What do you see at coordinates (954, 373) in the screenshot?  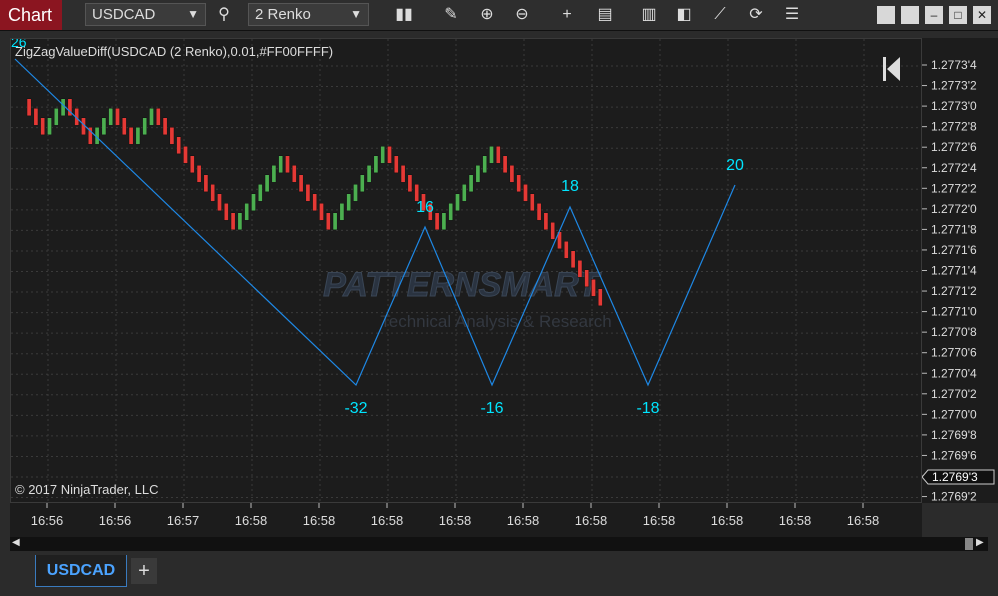 I see `price-tick-label: 1.2770'4` at bounding box center [954, 373].